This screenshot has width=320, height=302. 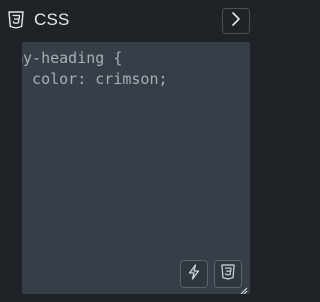 What do you see at coordinates (95, 79) in the screenshot?
I see `code-line: color: crimson;` at bounding box center [95, 79].